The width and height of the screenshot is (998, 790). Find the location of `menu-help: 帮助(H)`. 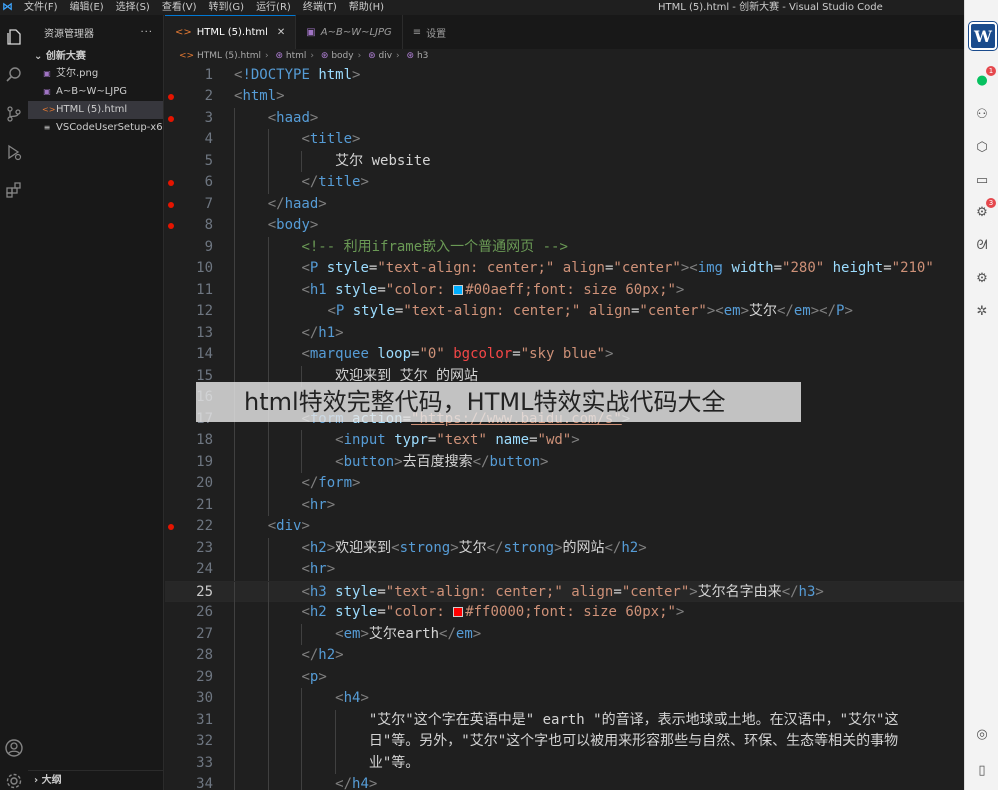

menu-help: 帮助(H) is located at coordinates (366, 7).